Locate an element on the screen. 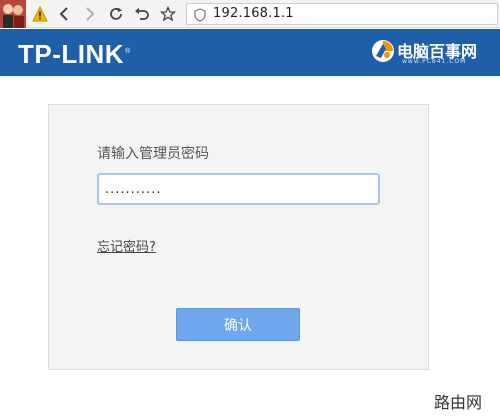 Image resolution: width=500 pixels, height=416 pixels. brand-logo: TP-LINK® is located at coordinates (74, 54).